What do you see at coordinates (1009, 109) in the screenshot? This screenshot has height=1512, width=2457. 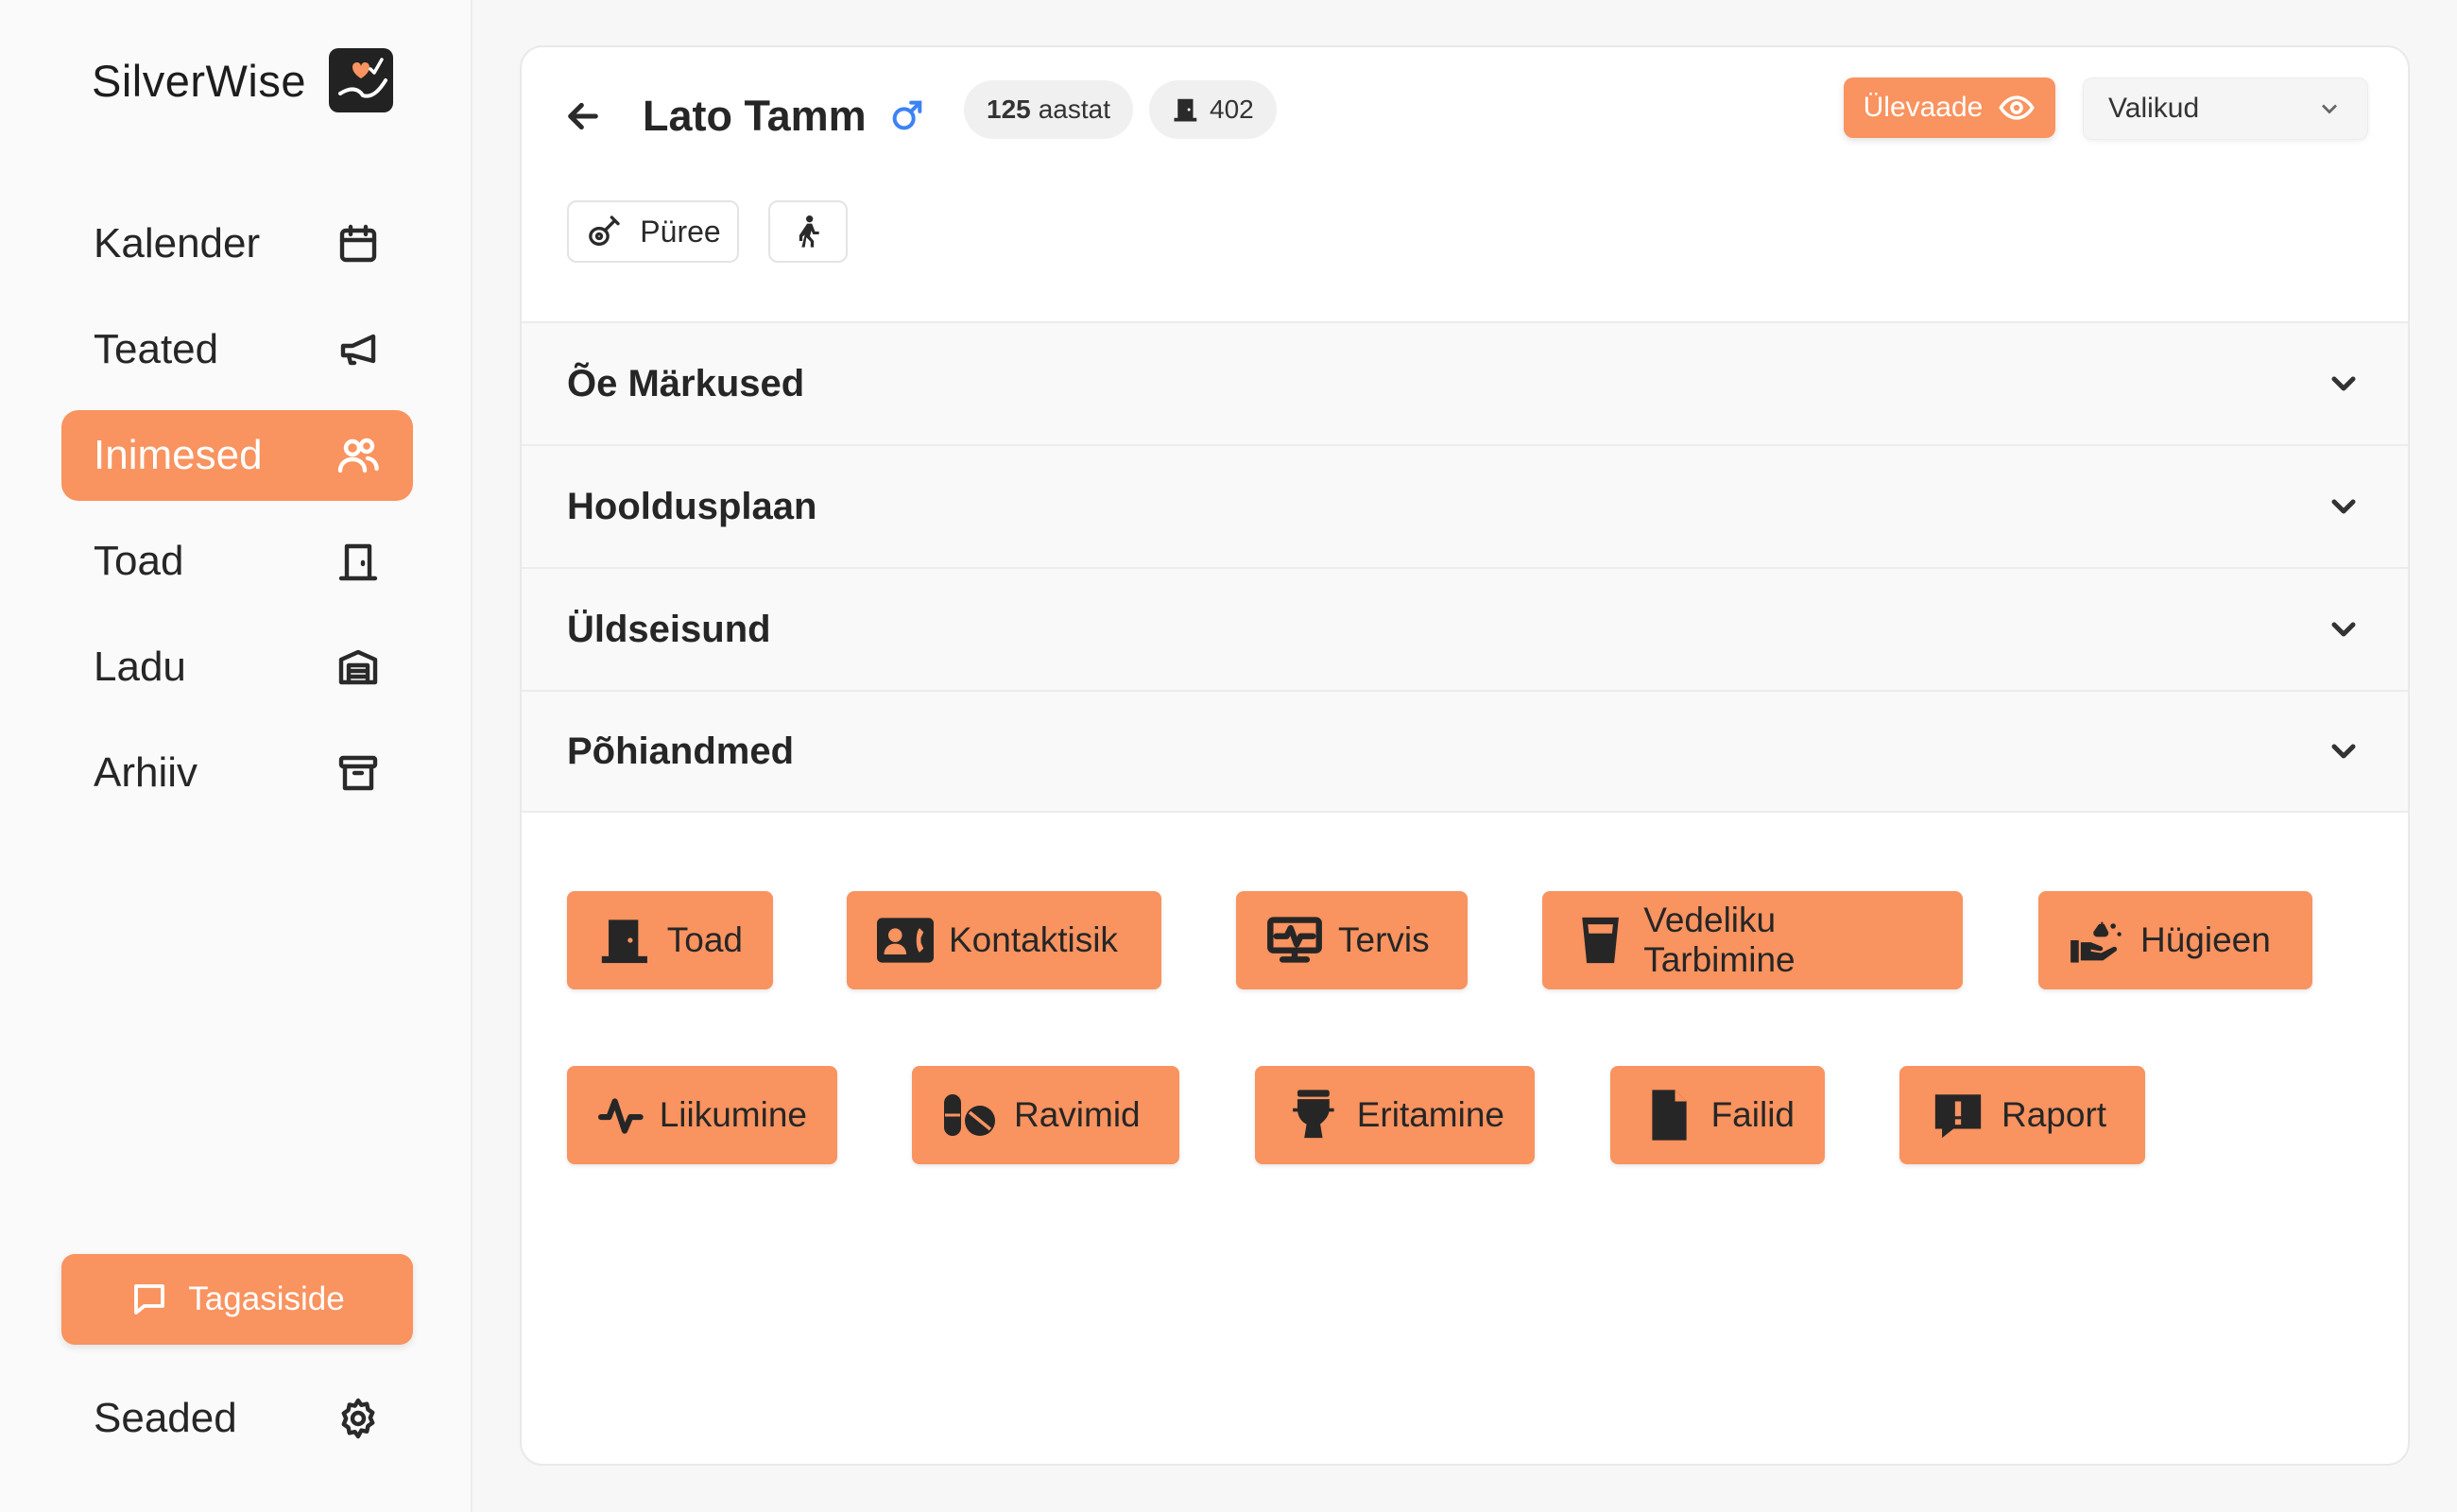 I see `age-value: 125` at bounding box center [1009, 109].